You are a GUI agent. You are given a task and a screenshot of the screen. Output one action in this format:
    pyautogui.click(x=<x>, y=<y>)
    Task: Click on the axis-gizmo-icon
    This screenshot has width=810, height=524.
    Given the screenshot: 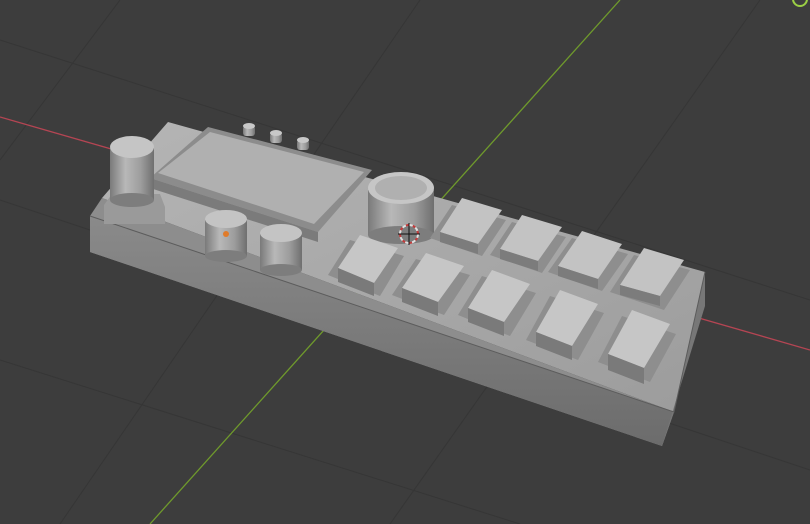 What is the action you would take?
    pyautogui.click(x=800, y=3)
    